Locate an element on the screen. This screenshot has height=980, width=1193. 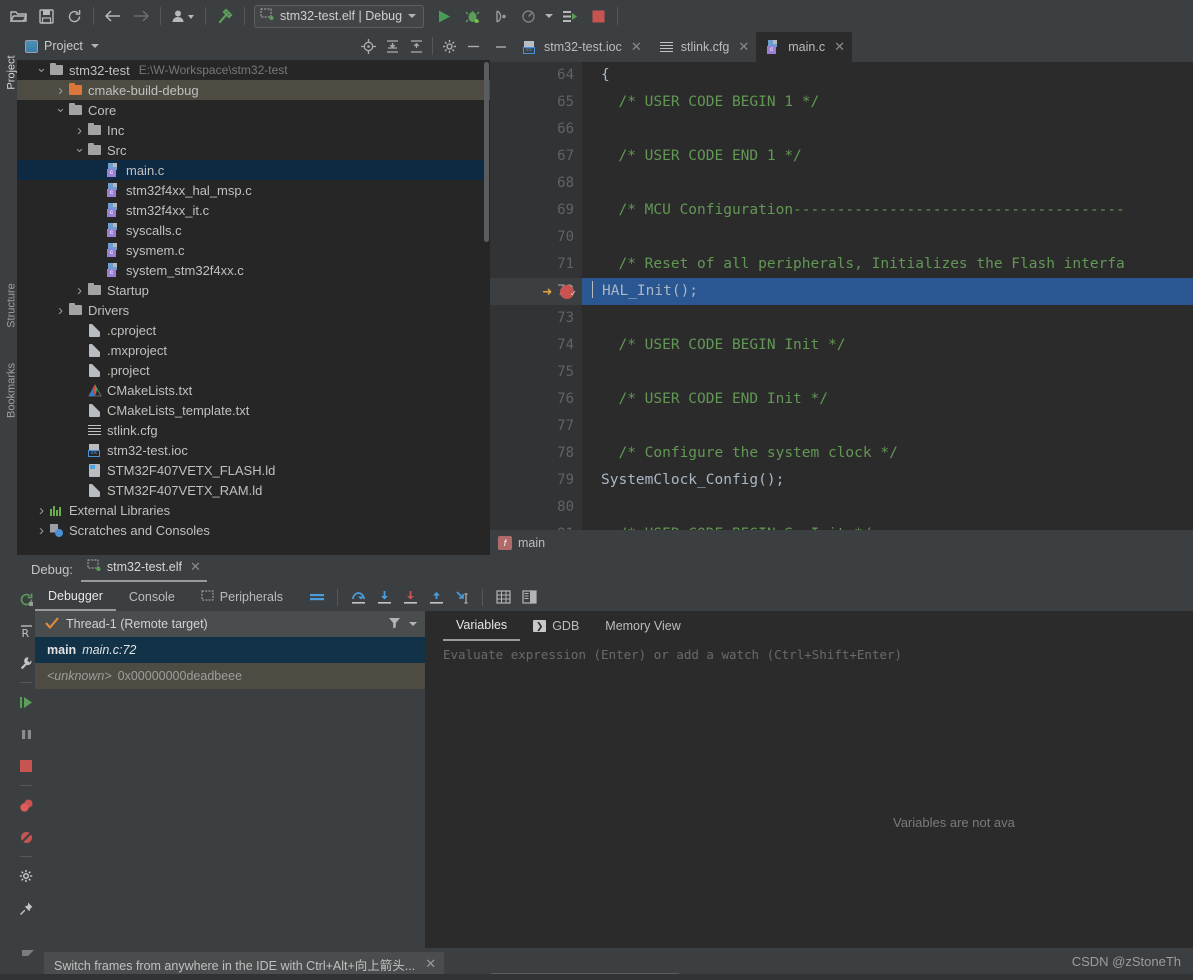
tree-node--project: .project is located at coordinates (253, 370).